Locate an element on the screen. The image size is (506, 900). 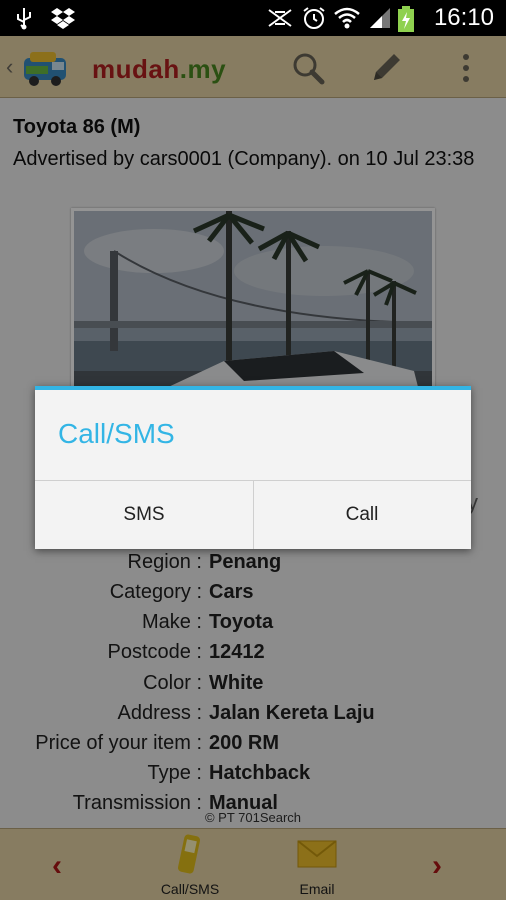
clock: 16:10 is located at coordinates (463, 17).